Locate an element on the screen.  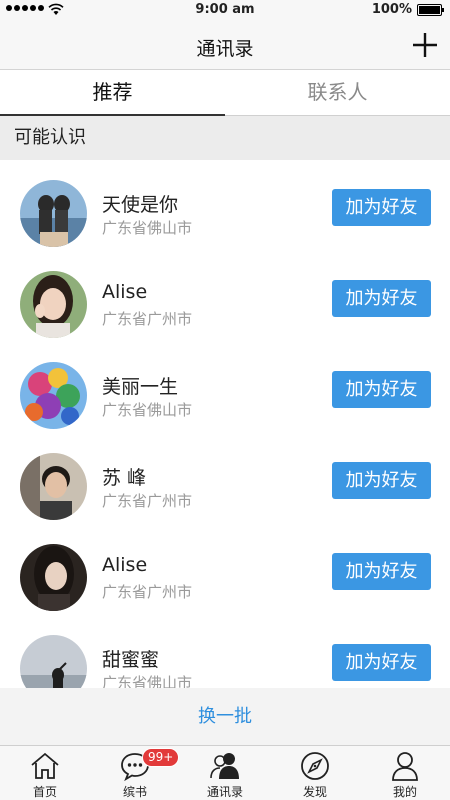
segment-tabs: 推荐 联系人 is located at coordinates (225, 93).